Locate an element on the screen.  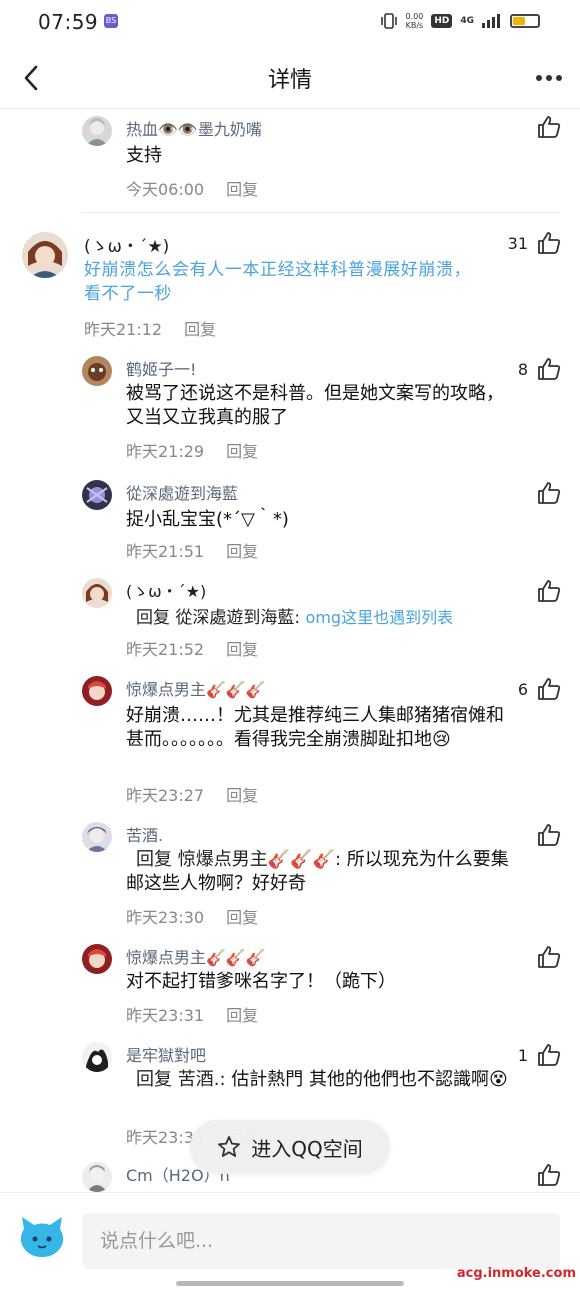
comment-meta: 昨天21:51 回复 is located at coordinates (192, 550).